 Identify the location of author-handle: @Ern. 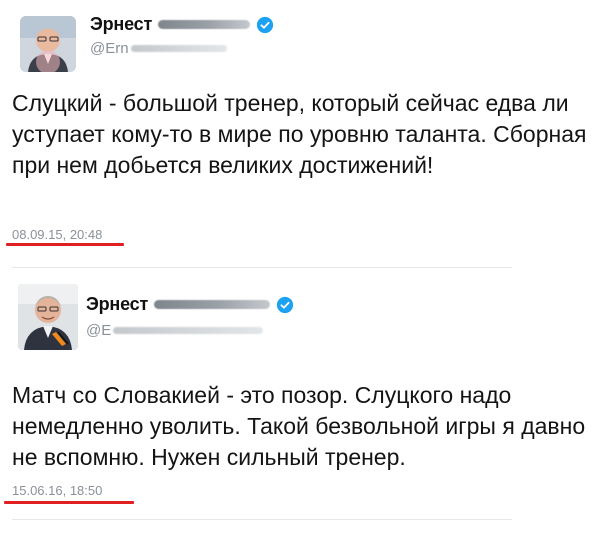
(109, 48).